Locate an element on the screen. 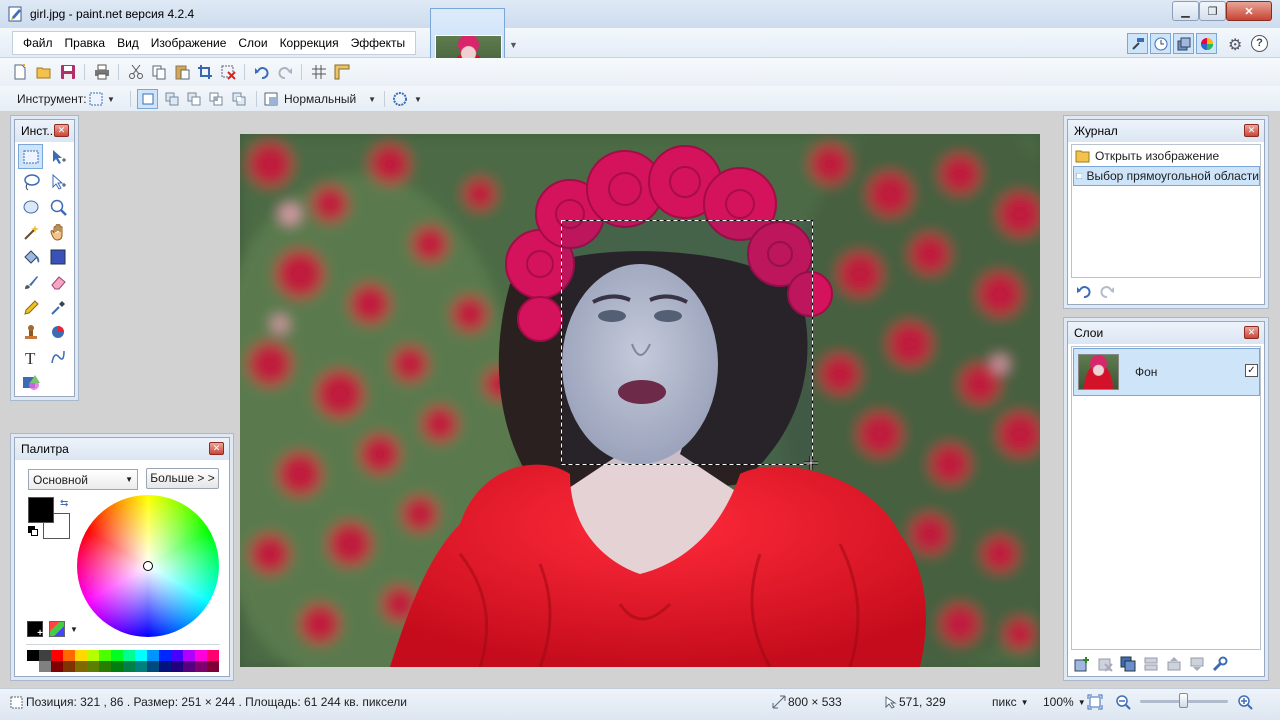 This screenshot has height=720, width=1280. menu-effects: Эффекты is located at coordinates (378, 43).